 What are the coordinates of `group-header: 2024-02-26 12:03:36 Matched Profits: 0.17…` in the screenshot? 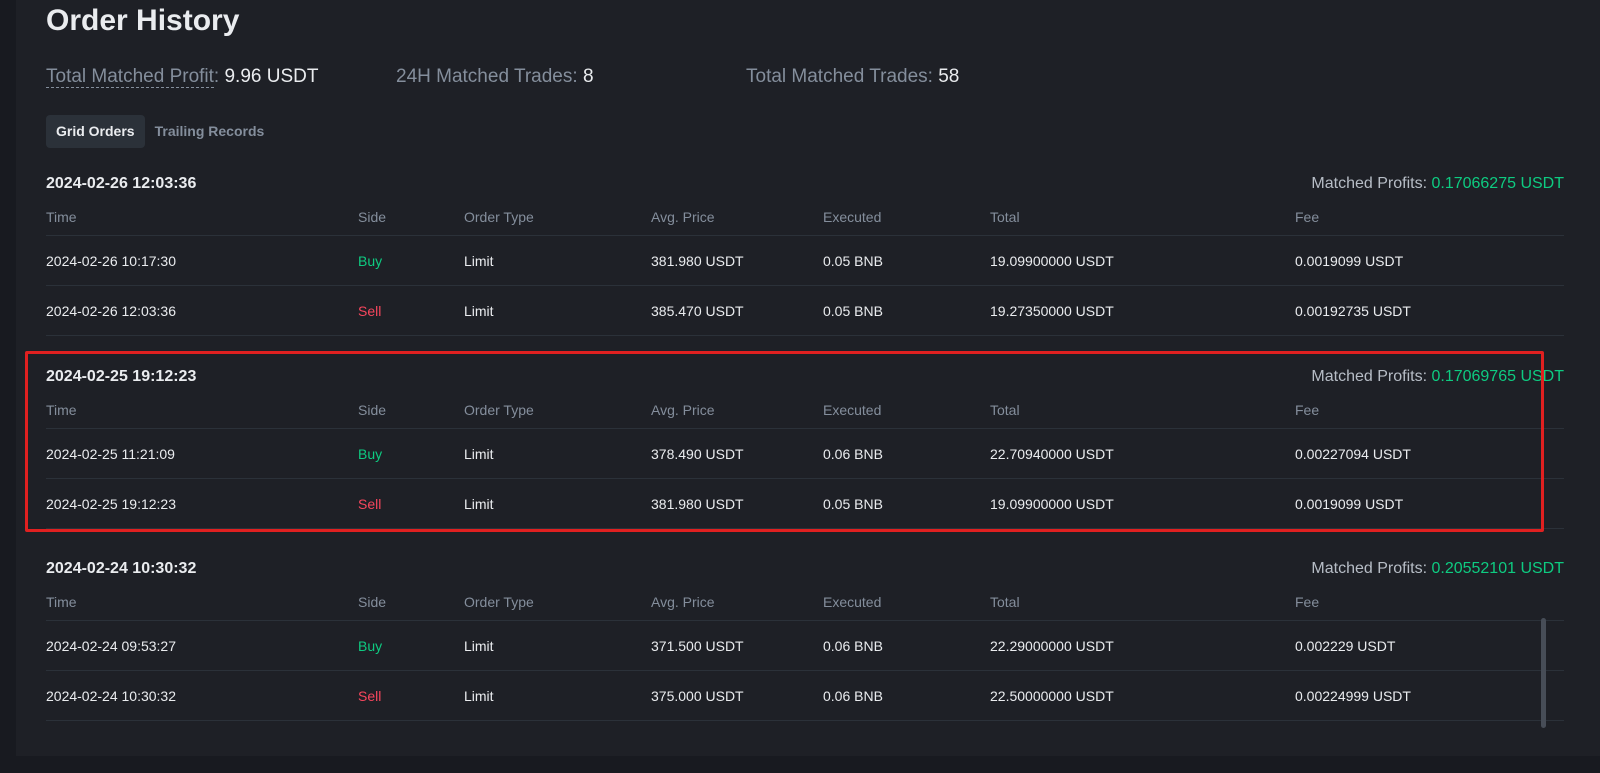 It's located at (805, 188).